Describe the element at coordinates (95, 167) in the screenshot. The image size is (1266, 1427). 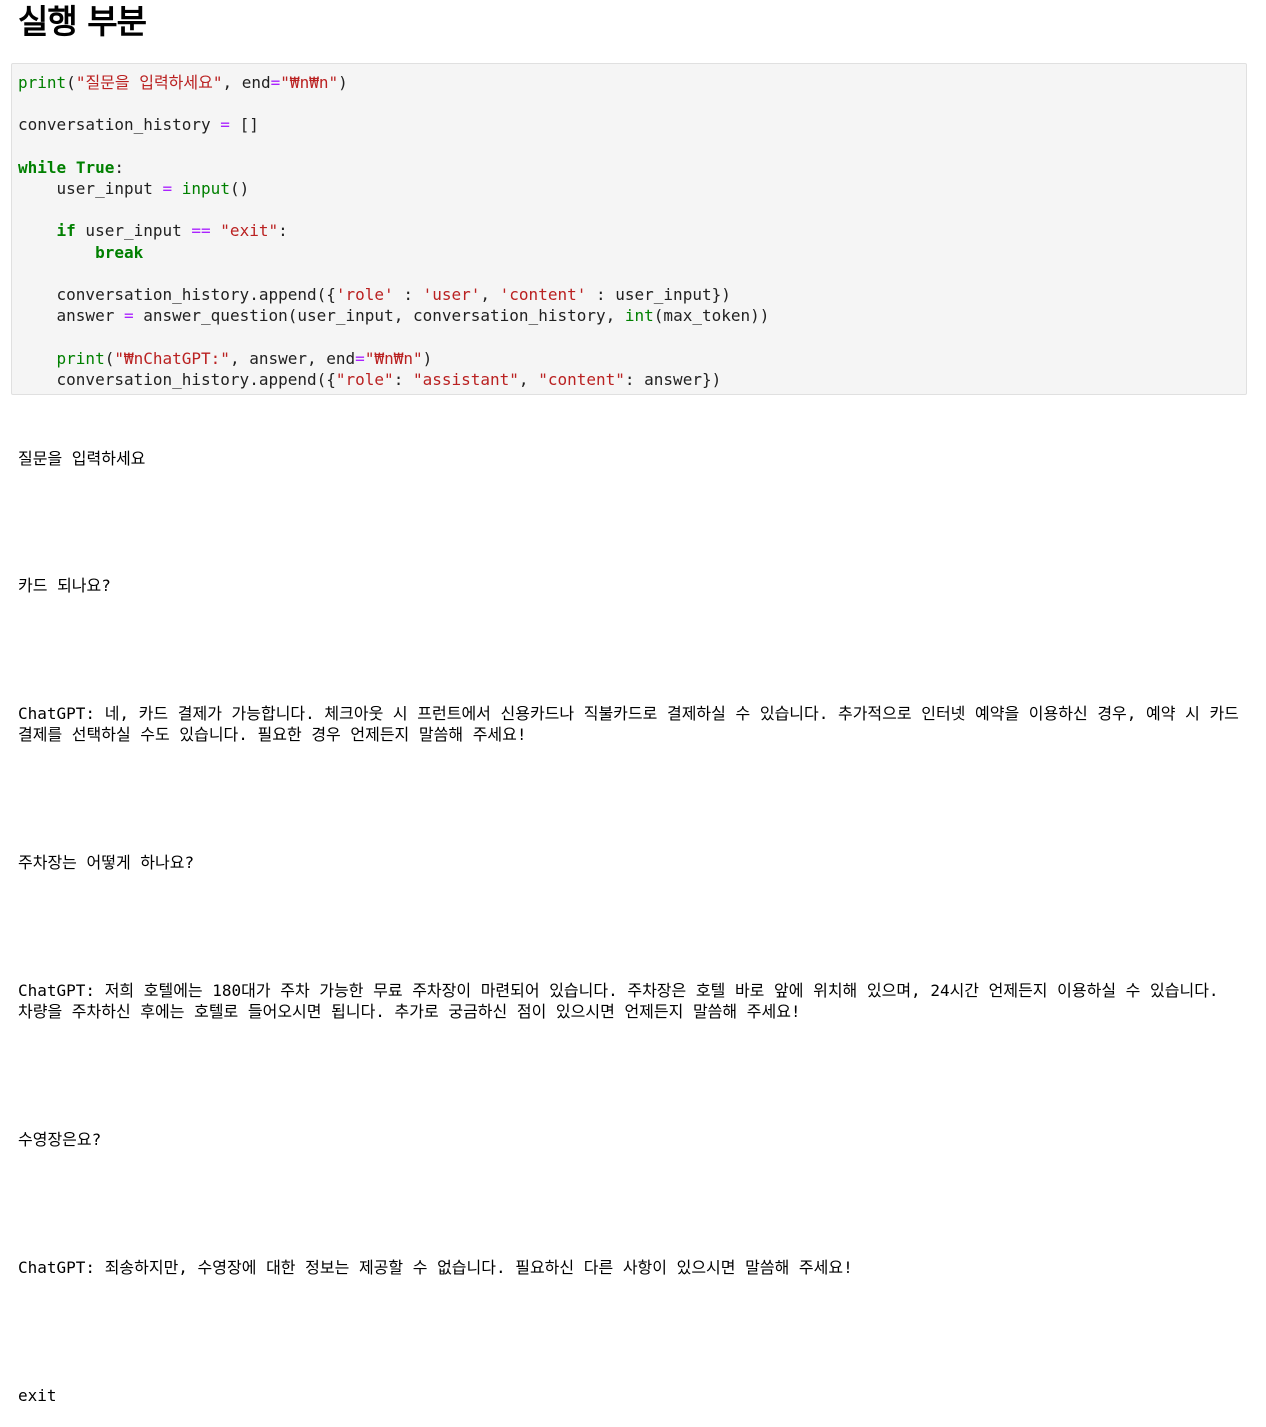
I see `code-token: True` at that location.